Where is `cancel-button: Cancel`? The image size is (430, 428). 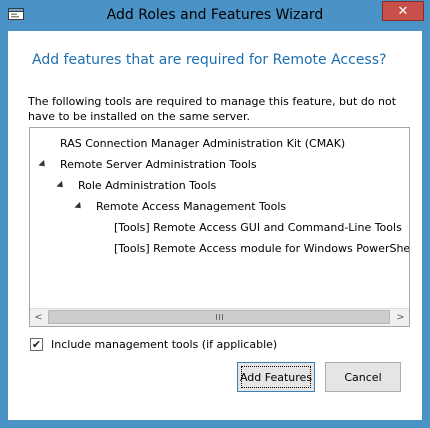 cancel-button: Cancel is located at coordinates (363, 377).